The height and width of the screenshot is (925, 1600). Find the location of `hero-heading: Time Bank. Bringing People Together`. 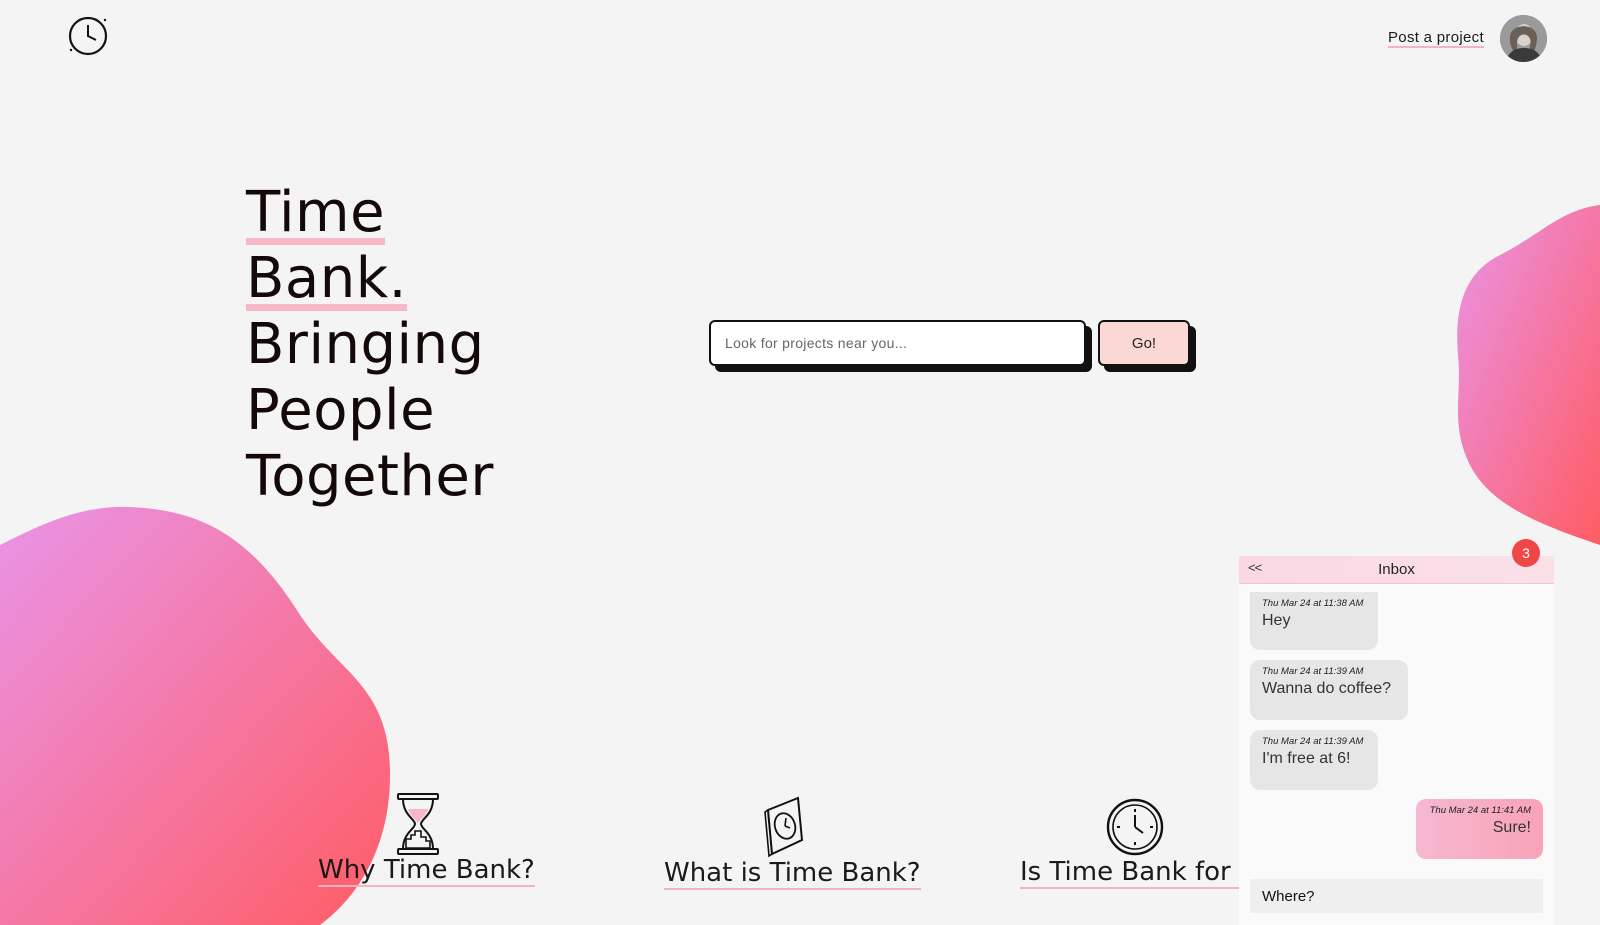

hero-heading: Time Bank. Bringing People Together is located at coordinates (370, 345).